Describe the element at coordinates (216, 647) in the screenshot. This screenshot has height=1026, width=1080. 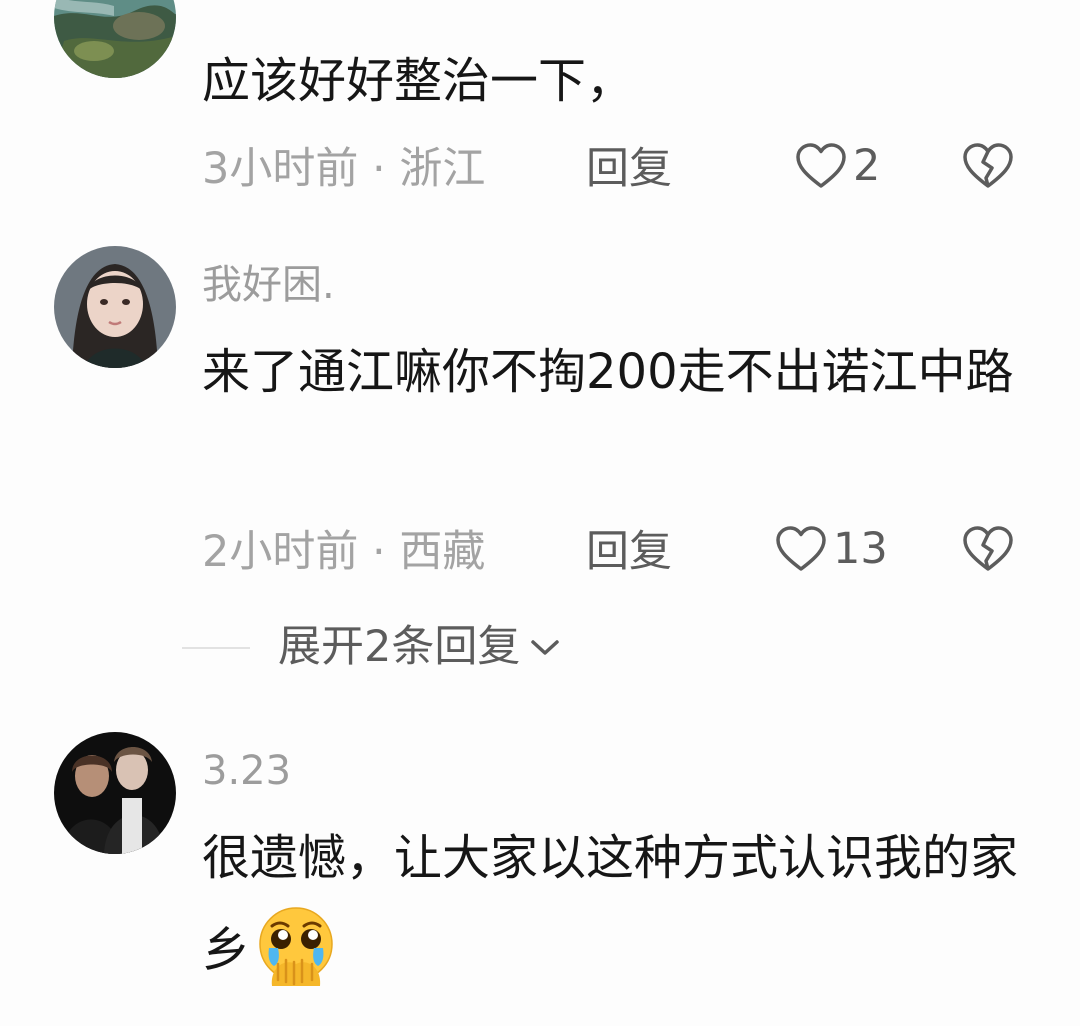
I see `divider-line` at that location.